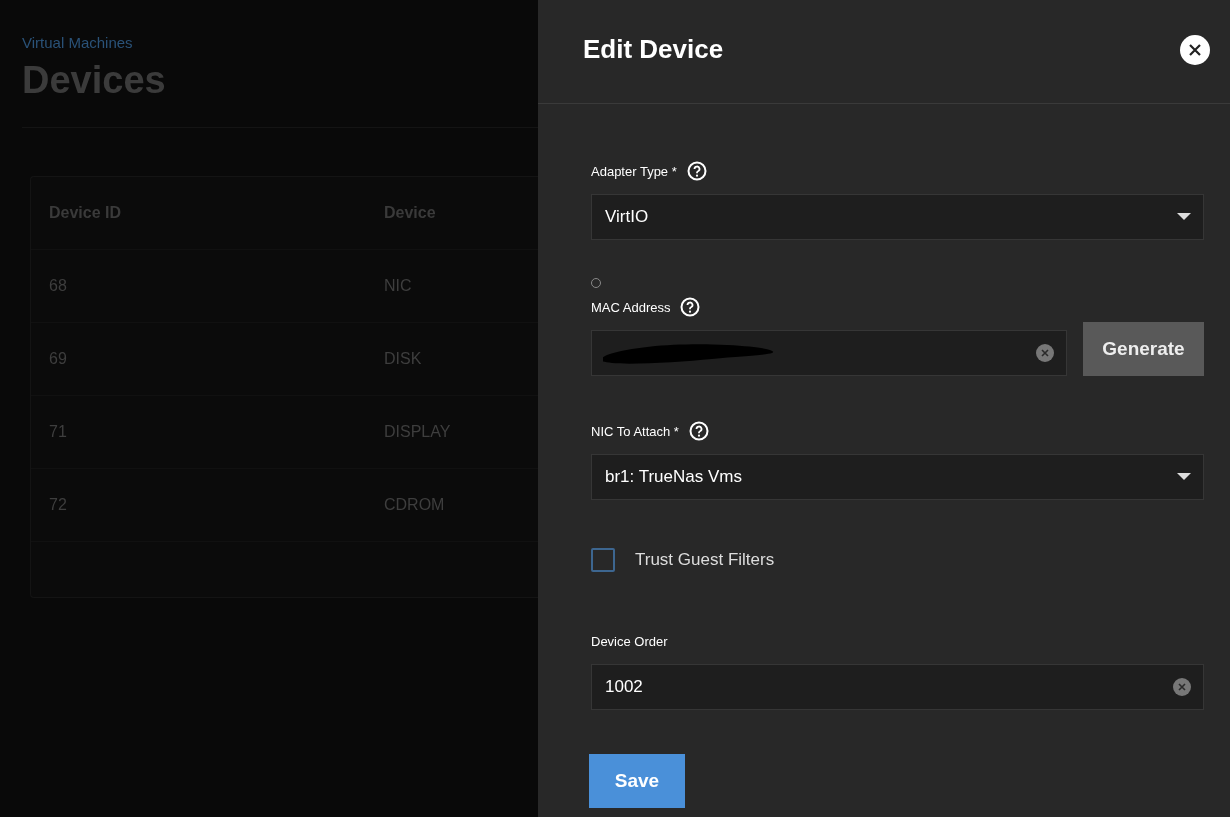 This screenshot has height=817, width=1230. I want to click on field-label: Device Order, so click(629, 641).